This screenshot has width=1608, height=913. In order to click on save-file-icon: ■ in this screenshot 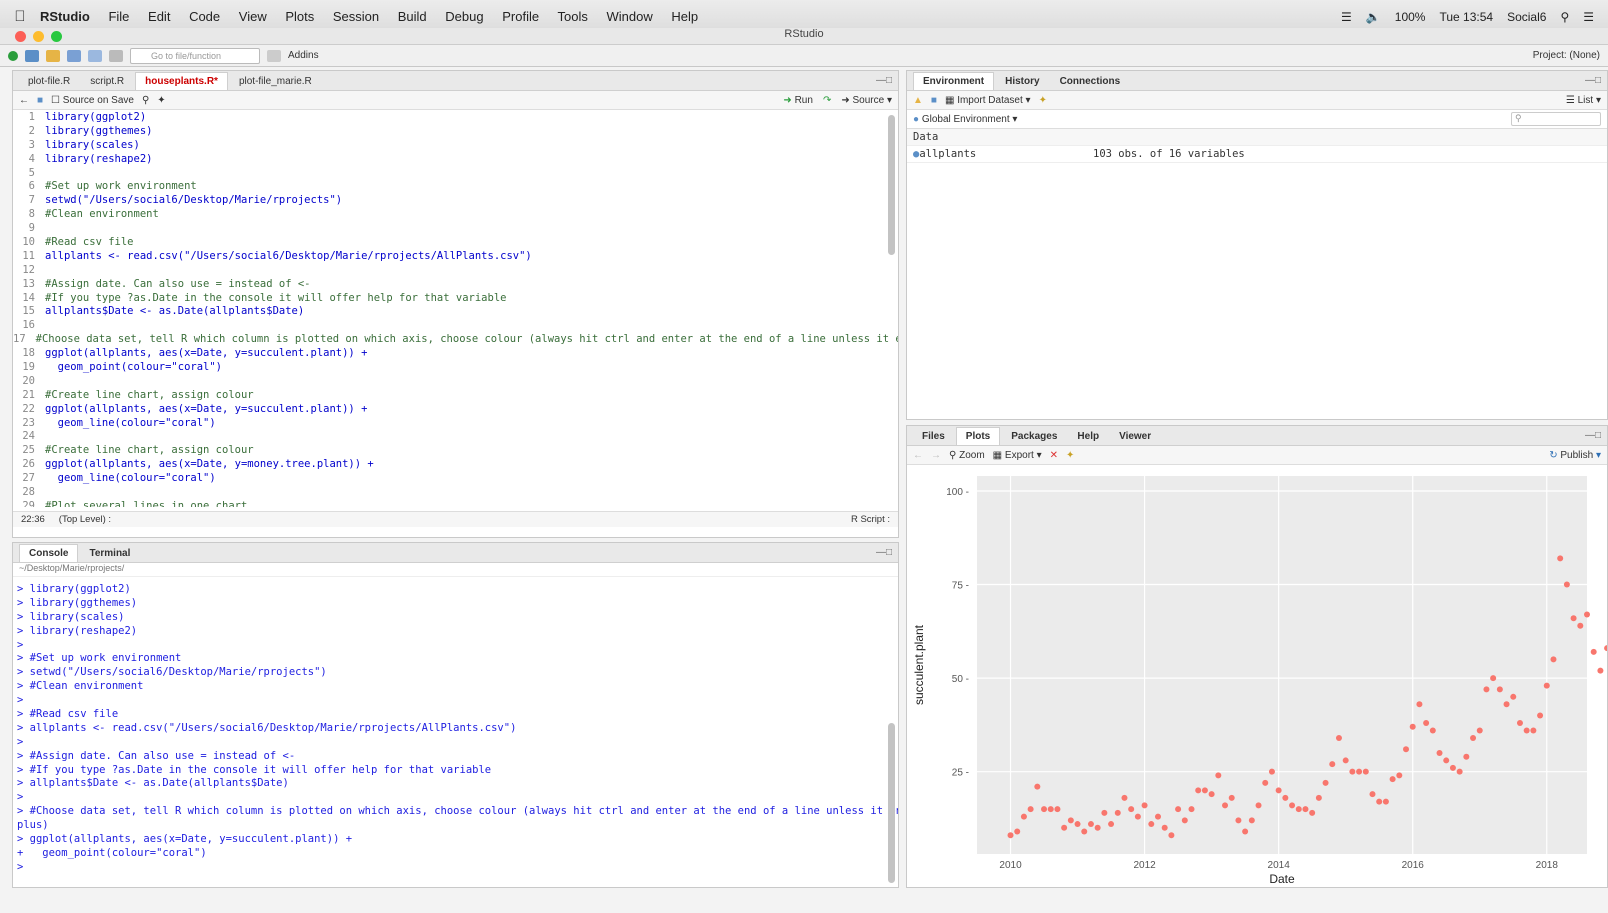, I will do `click(40, 100)`.